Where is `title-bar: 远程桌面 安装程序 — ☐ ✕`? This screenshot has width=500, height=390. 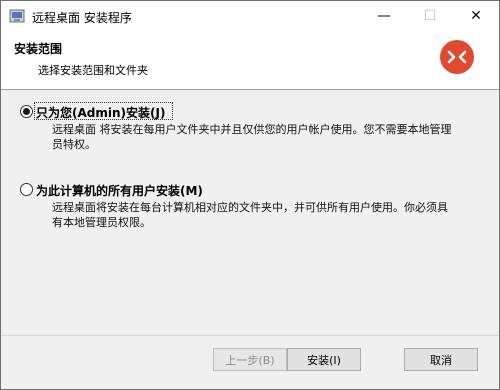 title-bar: 远程桌面 安装程序 — ☐ ✕ is located at coordinates (250, 16).